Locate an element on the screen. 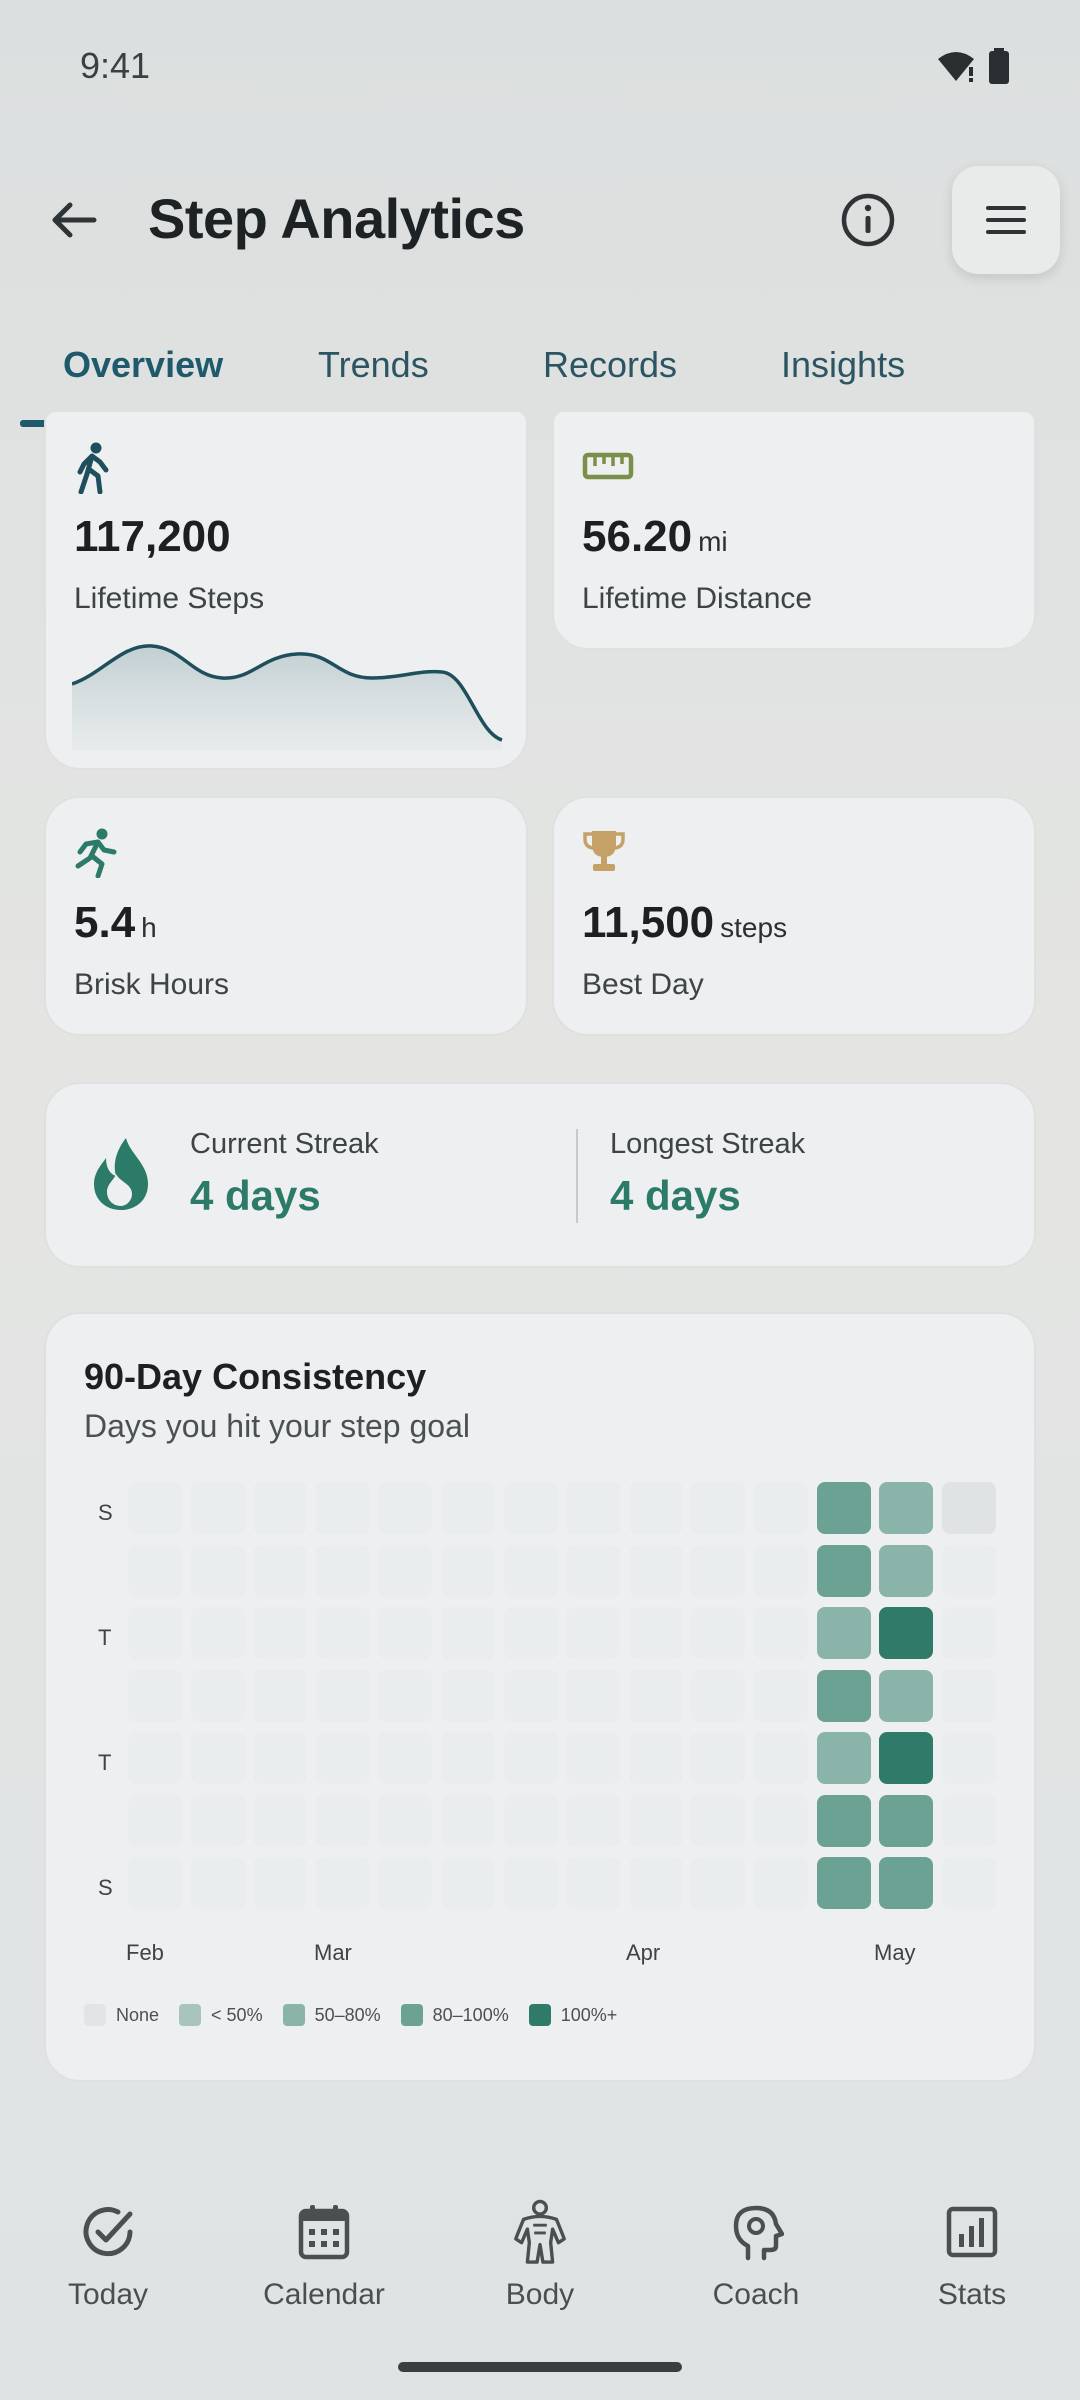 The height and width of the screenshot is (2400, 1080). tab-trends: Trends is located at coordinates (373, 365).